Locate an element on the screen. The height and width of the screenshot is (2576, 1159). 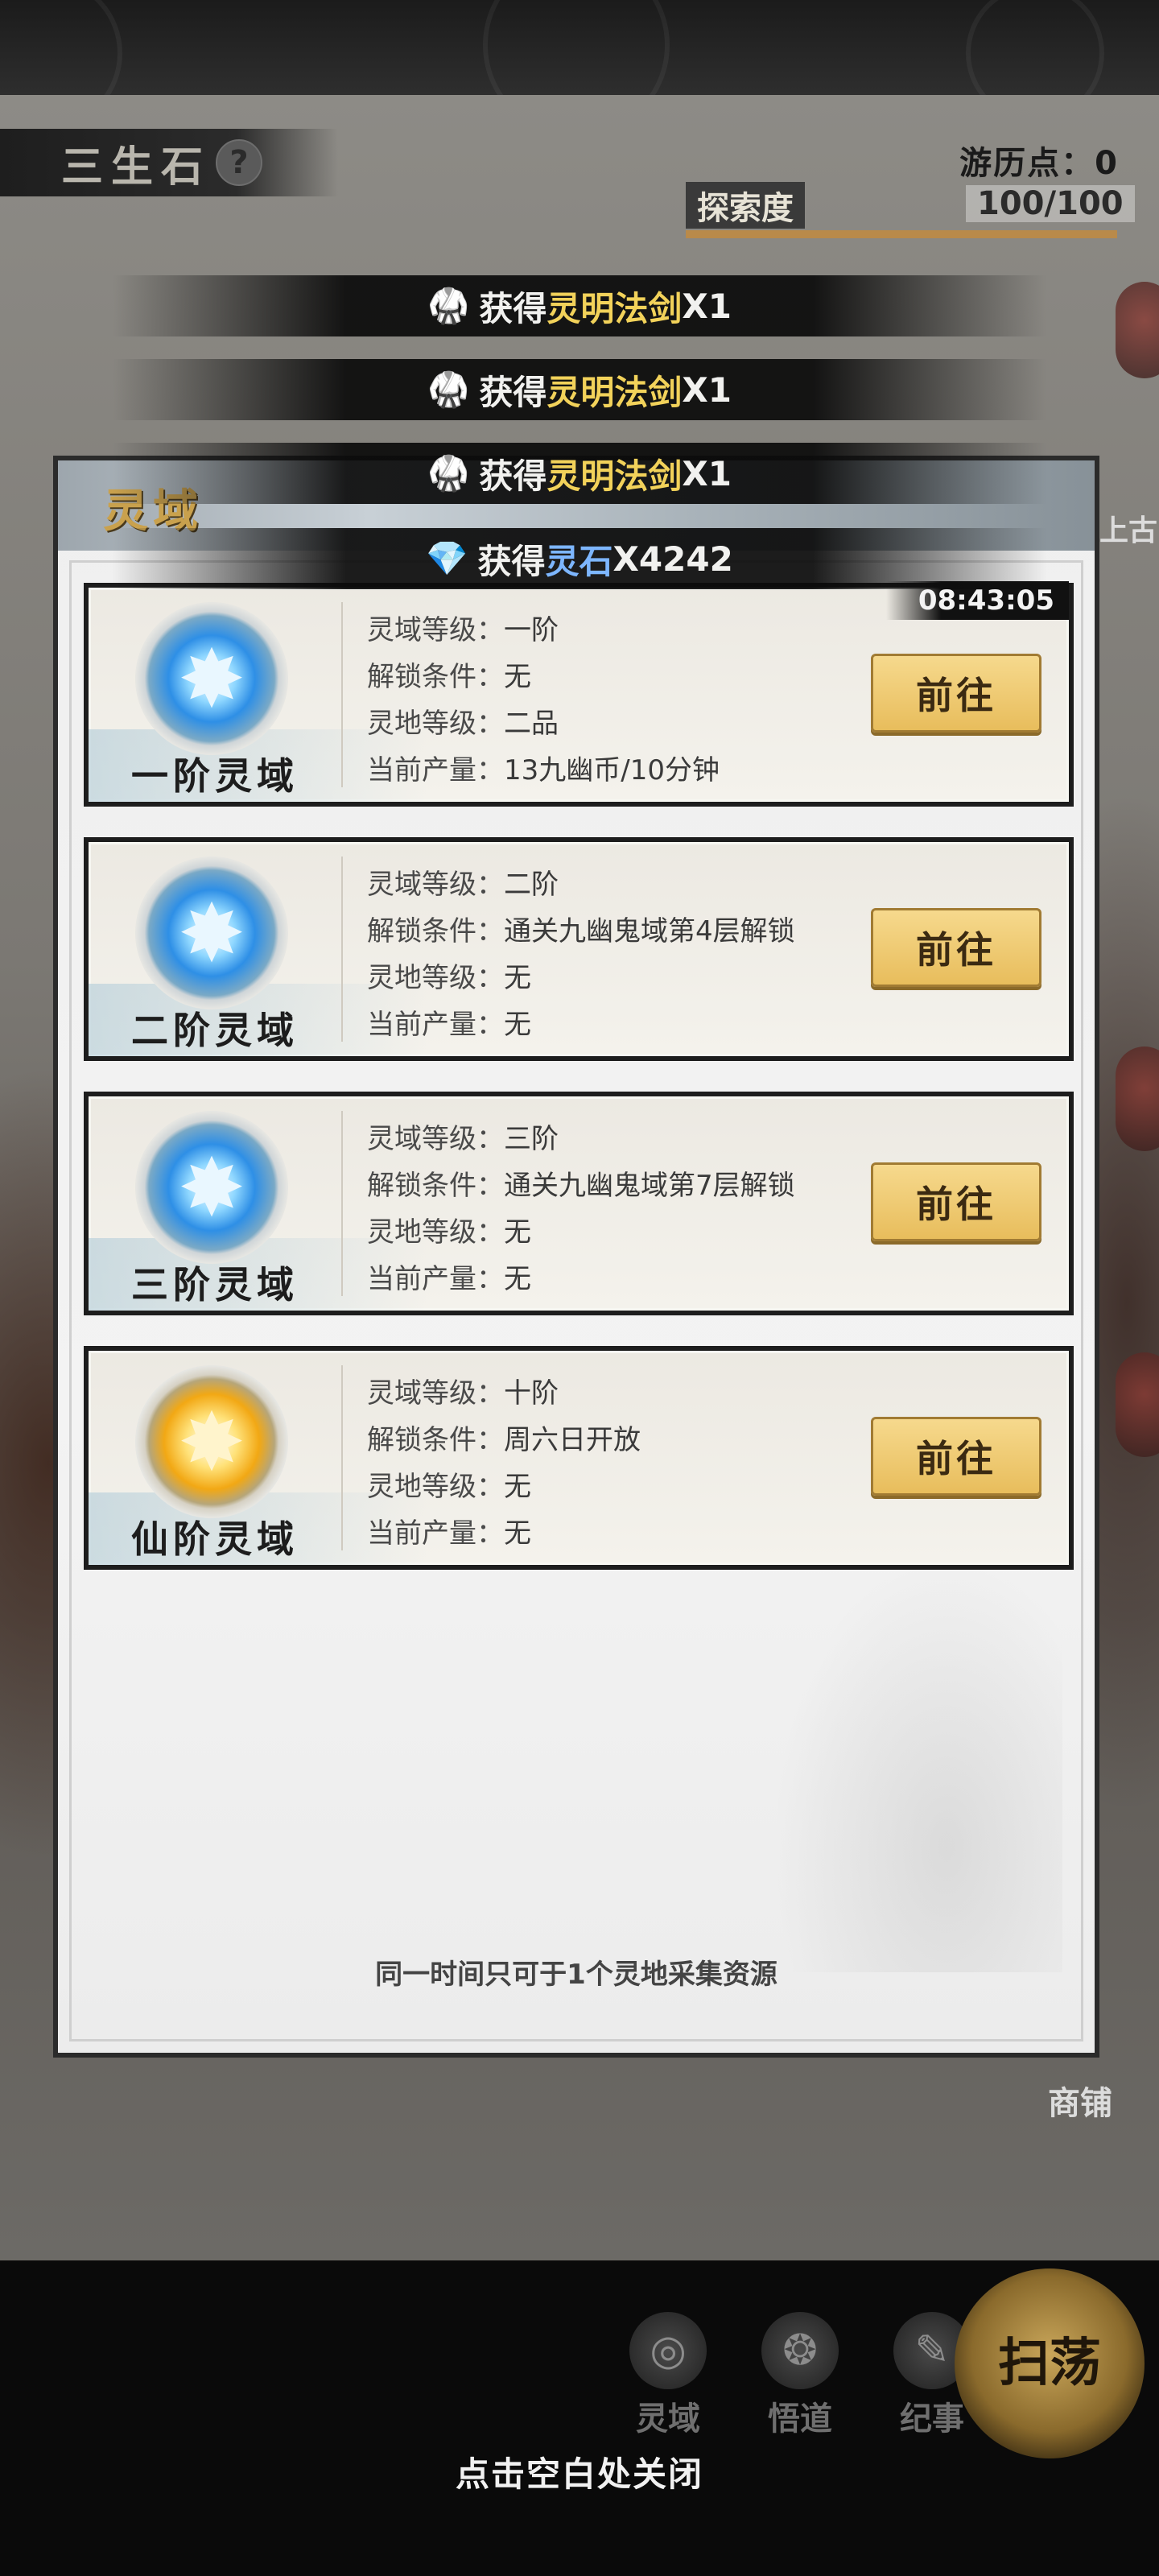
info-value: 十阶 is located at coordinates (531, 1393).